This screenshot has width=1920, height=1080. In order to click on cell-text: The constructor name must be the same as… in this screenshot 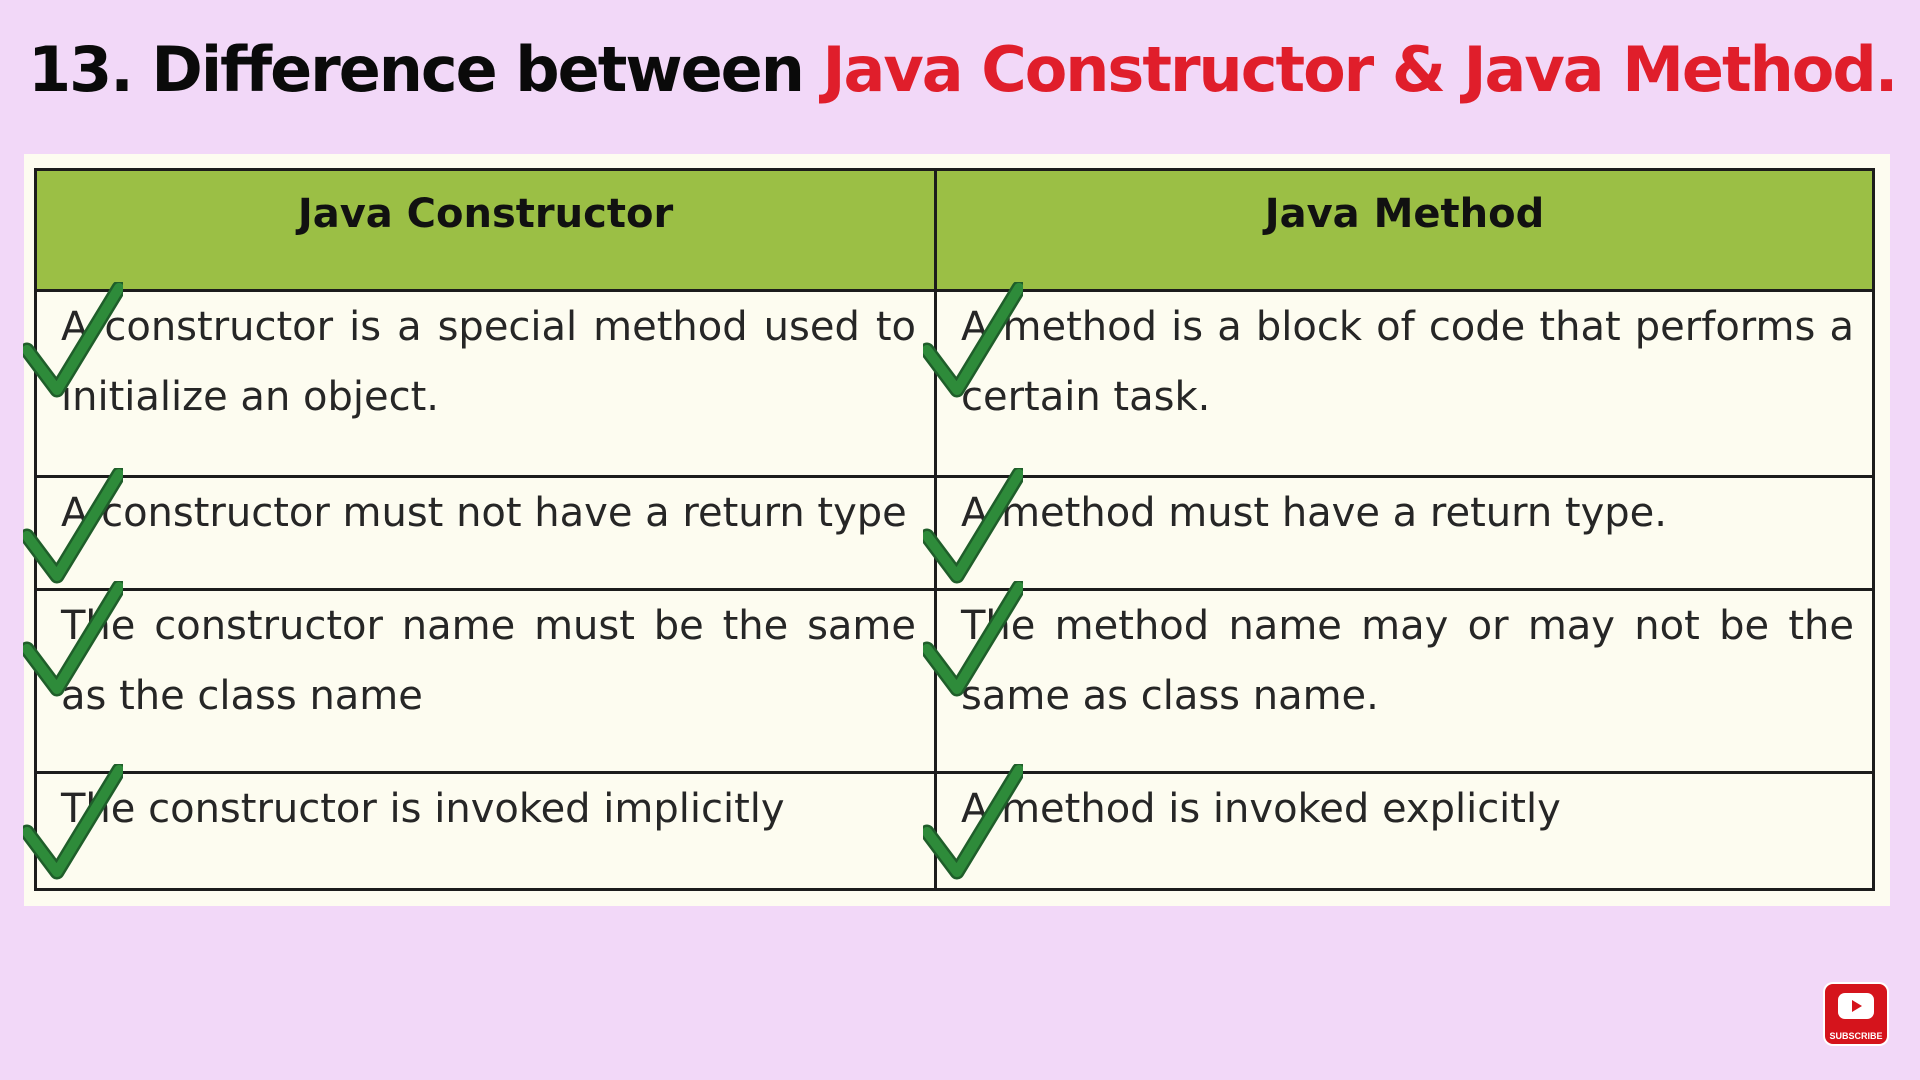, I will do `click(488, 661)`.